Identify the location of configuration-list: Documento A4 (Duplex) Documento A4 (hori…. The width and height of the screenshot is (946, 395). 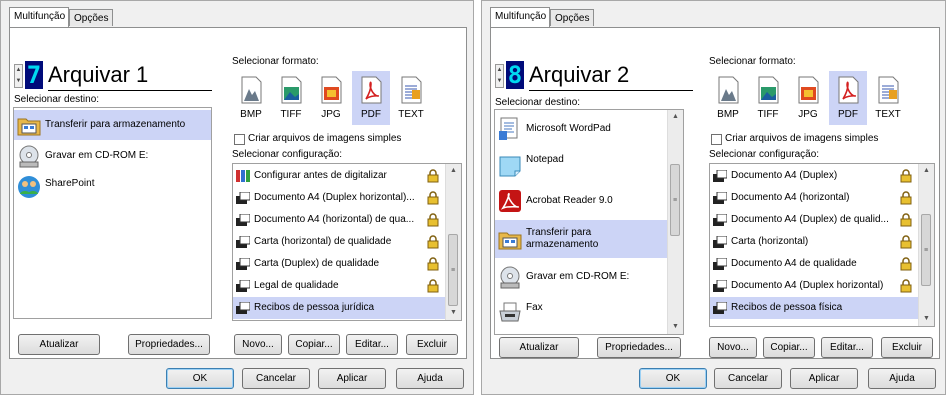
(822, 245).